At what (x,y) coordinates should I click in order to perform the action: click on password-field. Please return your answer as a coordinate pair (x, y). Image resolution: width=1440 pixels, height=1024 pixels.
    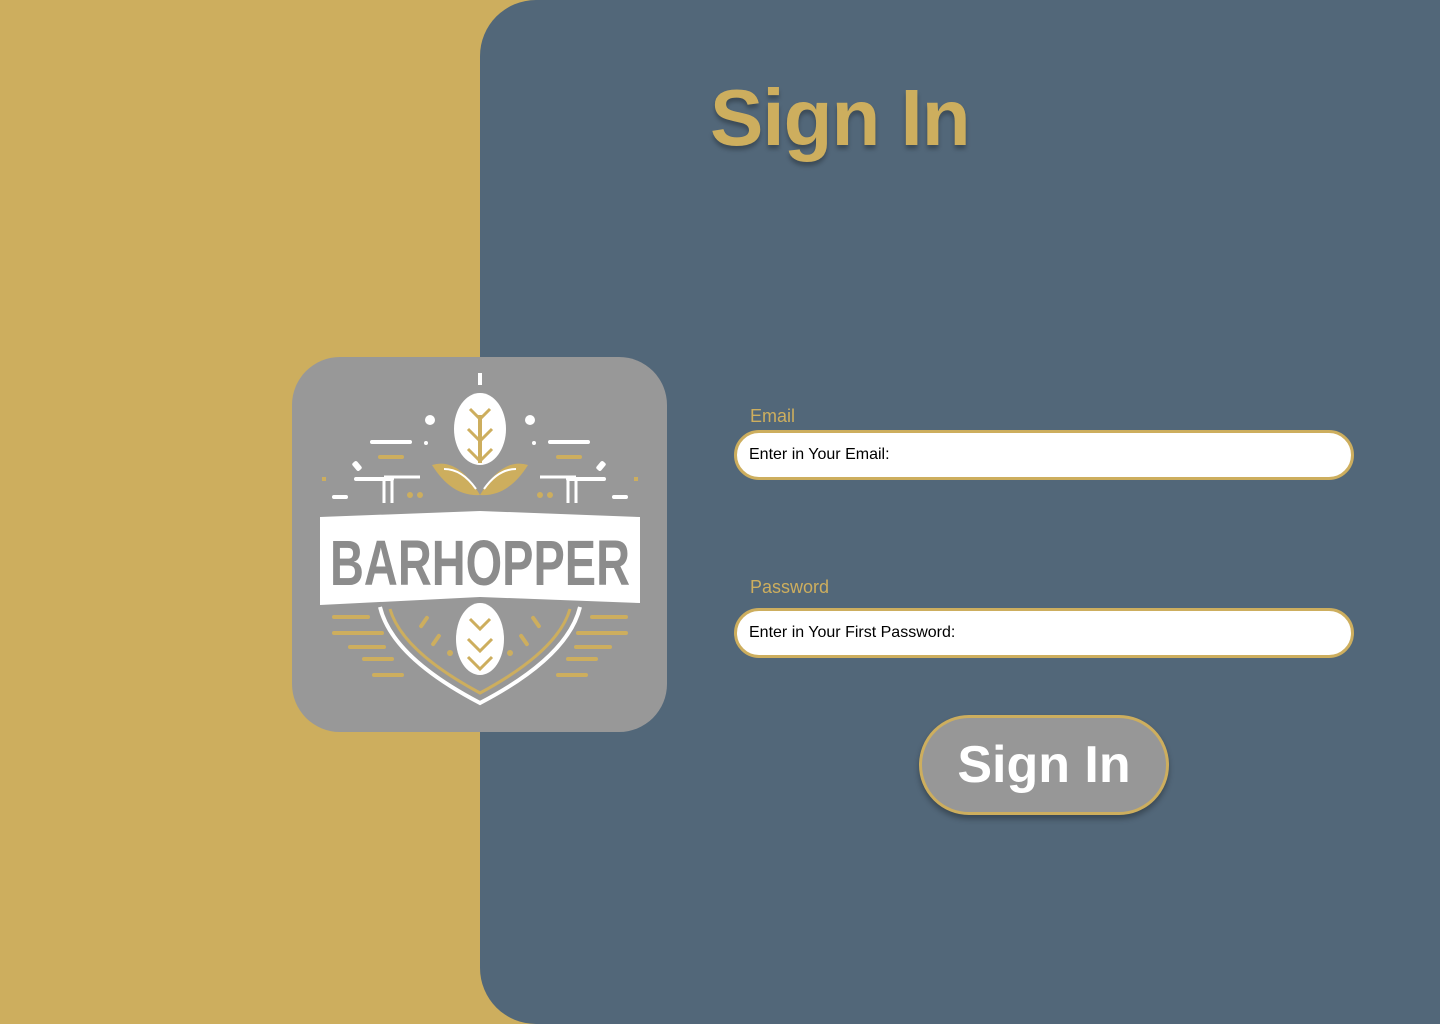
    Looking at the image, I should click on (1044, 633).